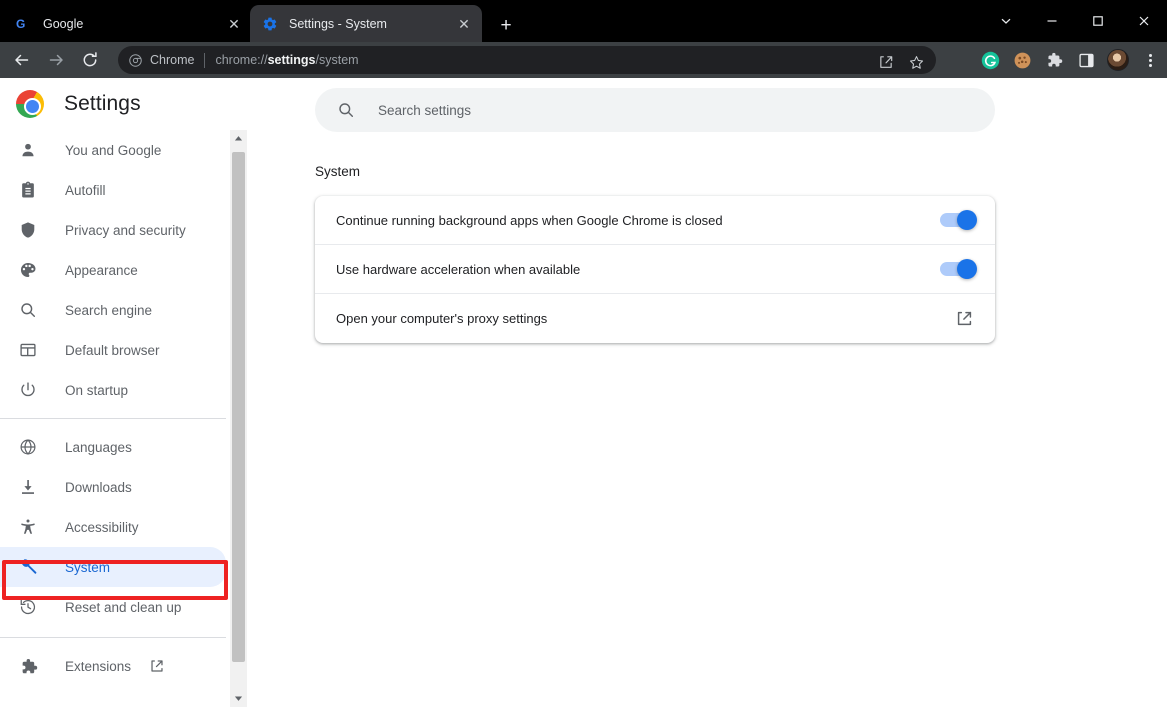  I want to click on chrome-menu-icon, so click(1150, 60).